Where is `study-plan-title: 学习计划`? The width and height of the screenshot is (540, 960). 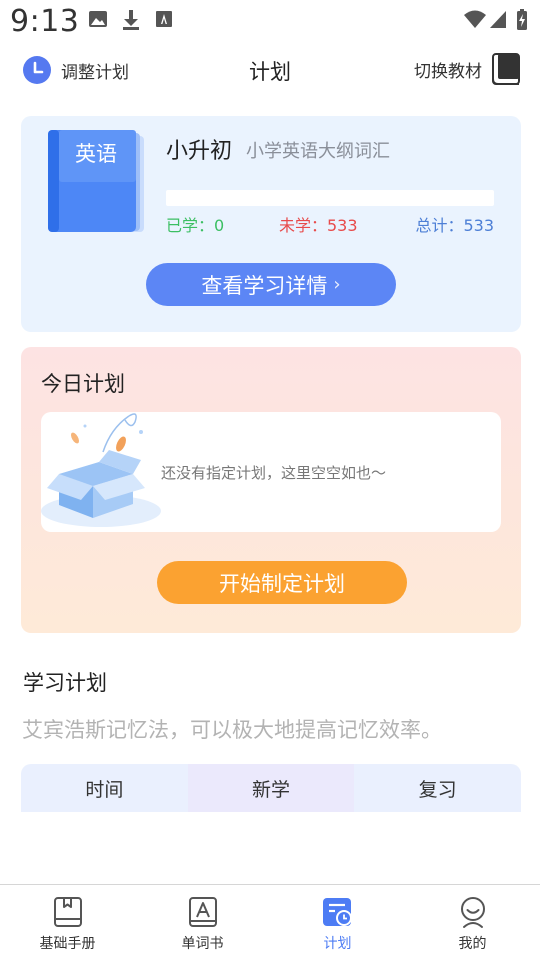 study-plan-title: 学习计划 is located at coordinates (65, 683).